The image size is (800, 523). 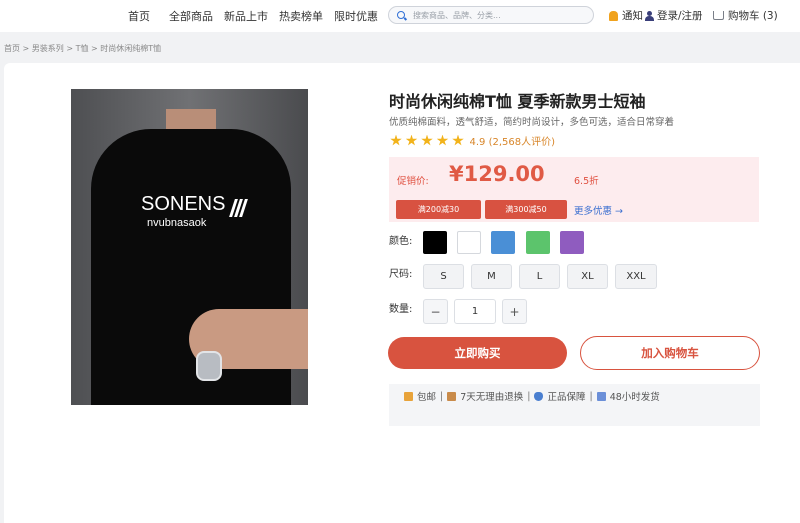 I want to click on size-option-xxl: XXL, so click(x=636, y=276).